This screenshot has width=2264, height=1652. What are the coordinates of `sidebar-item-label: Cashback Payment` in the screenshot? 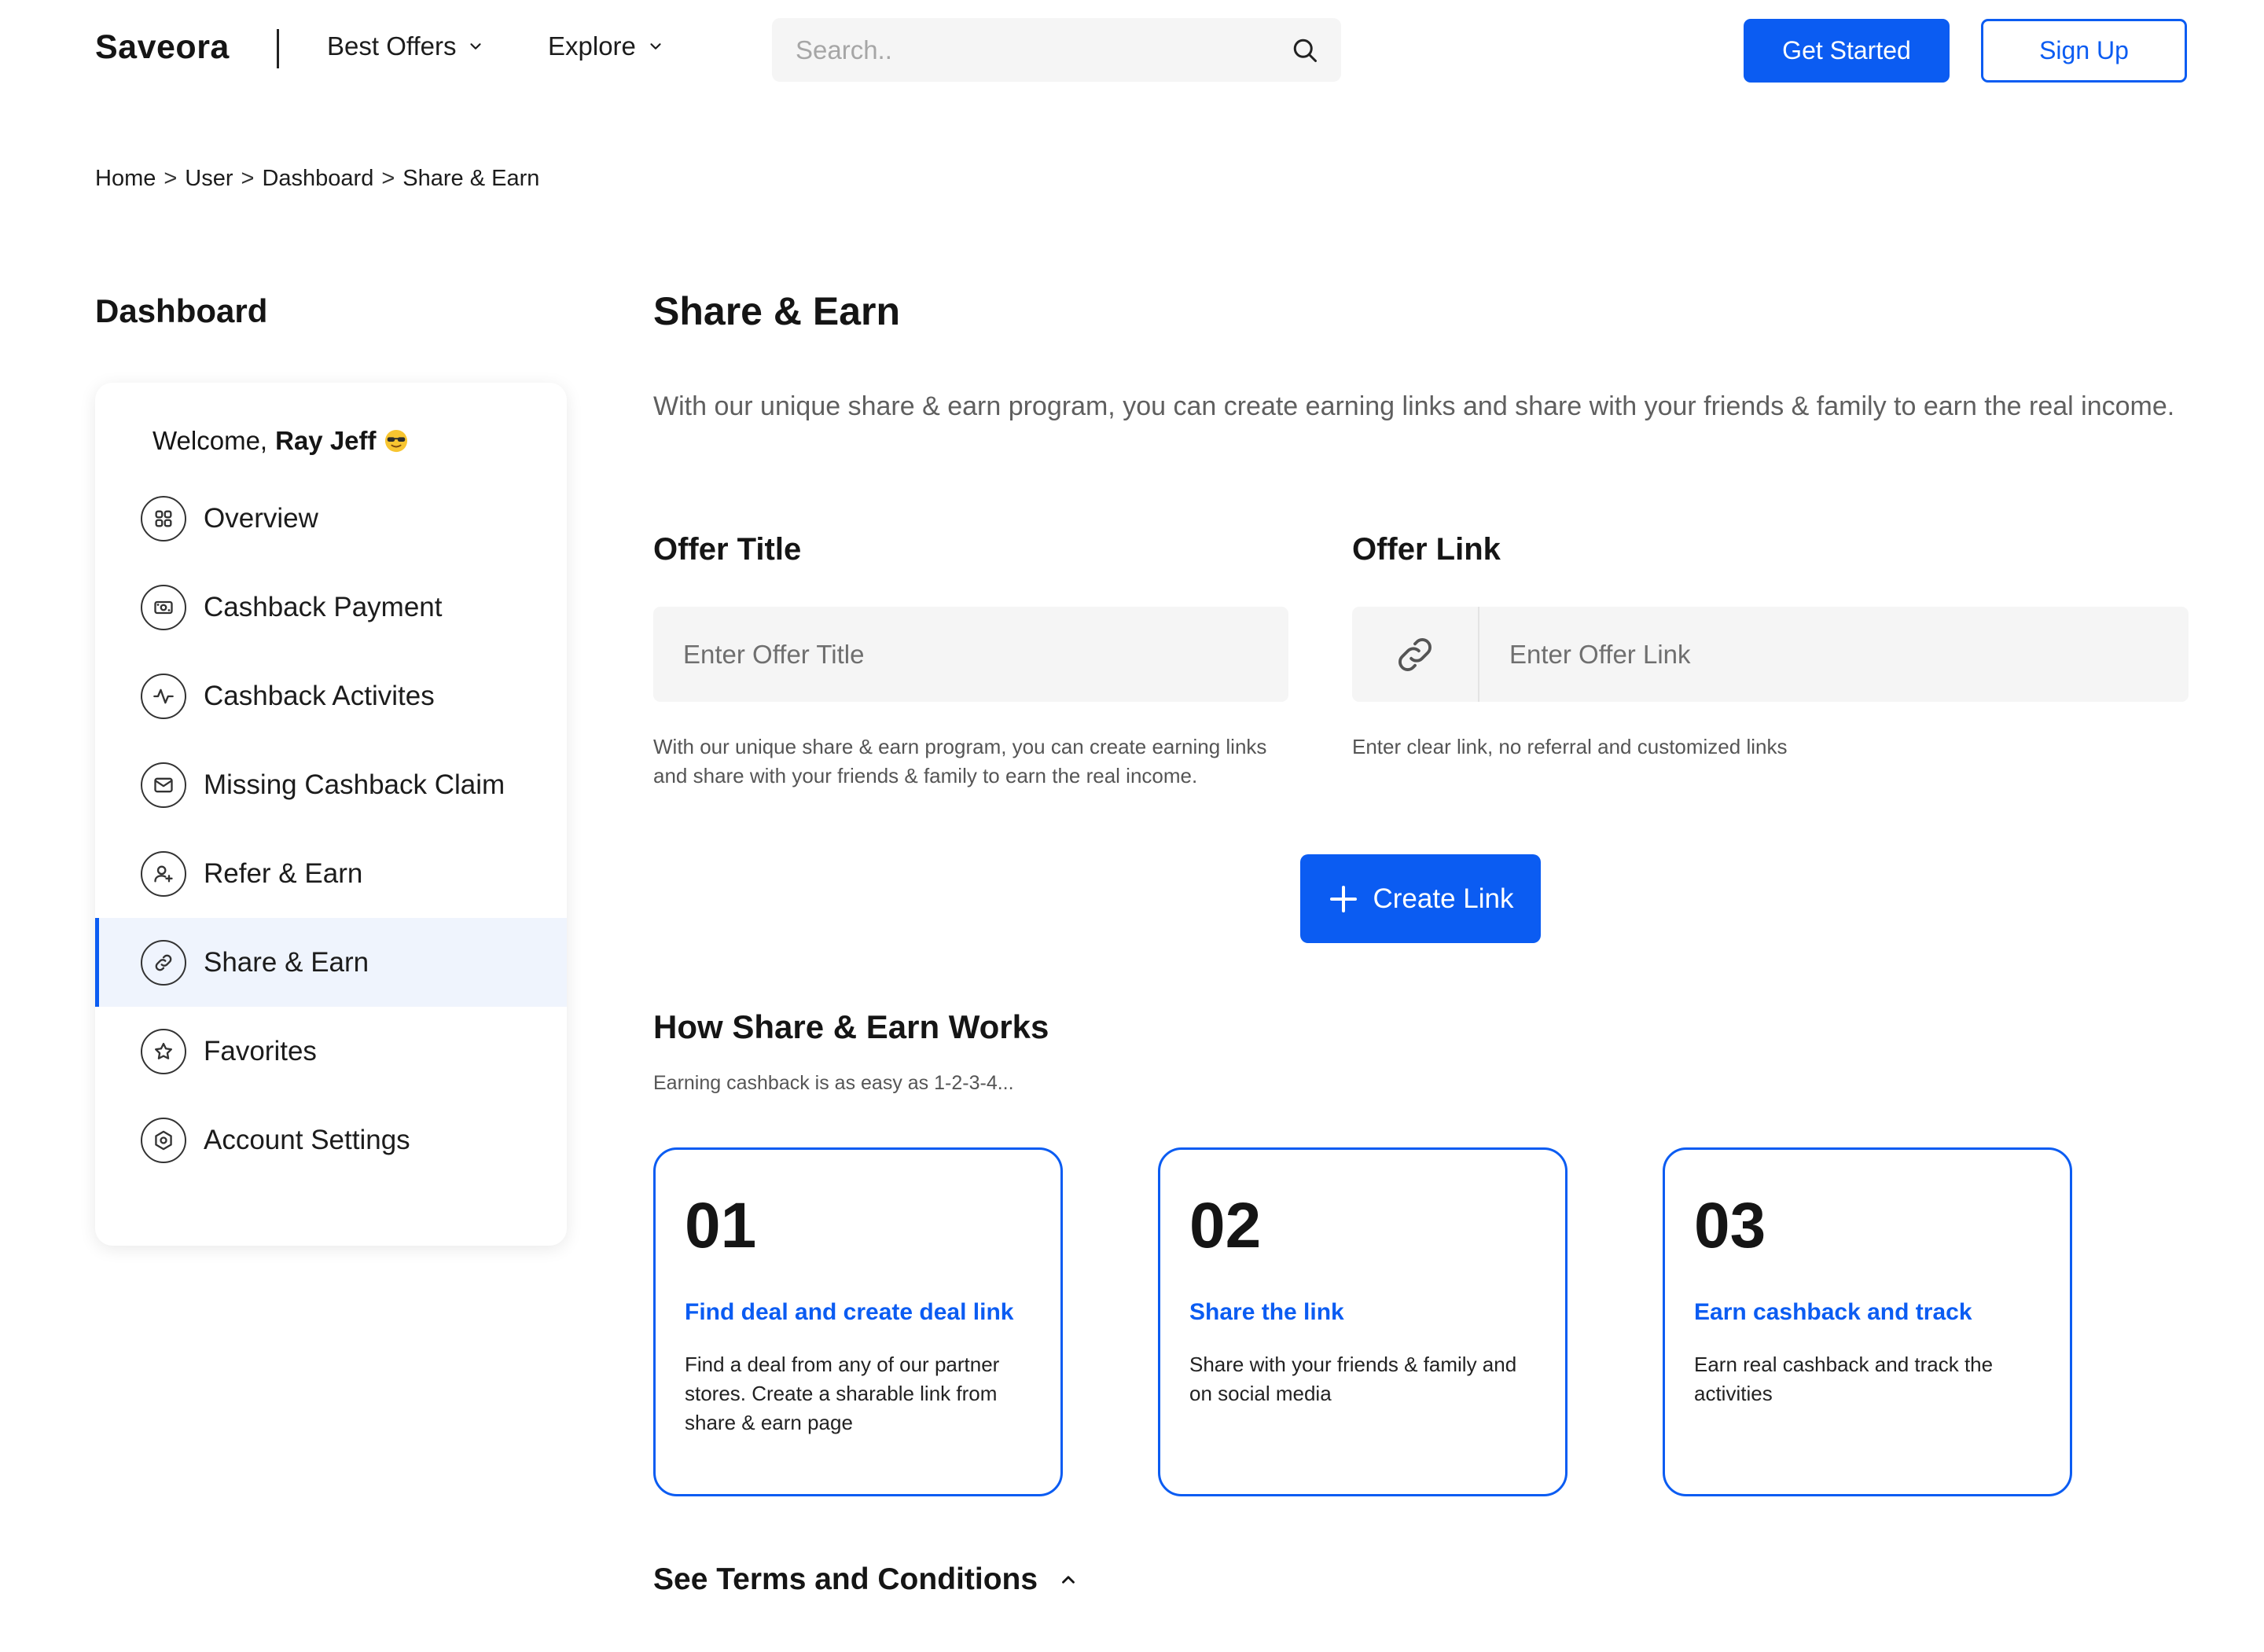 It's located at (323, 607).